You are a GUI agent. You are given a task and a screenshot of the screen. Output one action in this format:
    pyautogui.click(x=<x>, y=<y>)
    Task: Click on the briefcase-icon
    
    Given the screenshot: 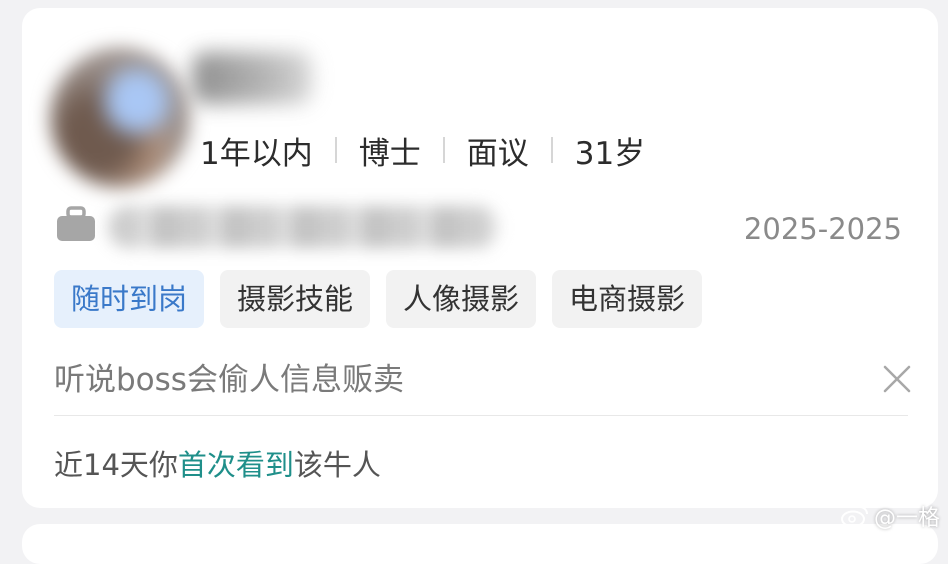 What is the action you would take?
    pyautogui.click(x=76, y=223)
    